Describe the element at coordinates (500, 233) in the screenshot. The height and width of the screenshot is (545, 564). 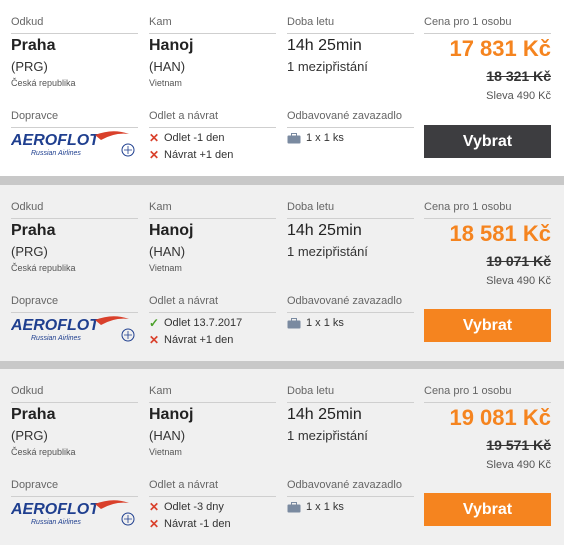
I see `current-price: 18 581 Kč` at that location.